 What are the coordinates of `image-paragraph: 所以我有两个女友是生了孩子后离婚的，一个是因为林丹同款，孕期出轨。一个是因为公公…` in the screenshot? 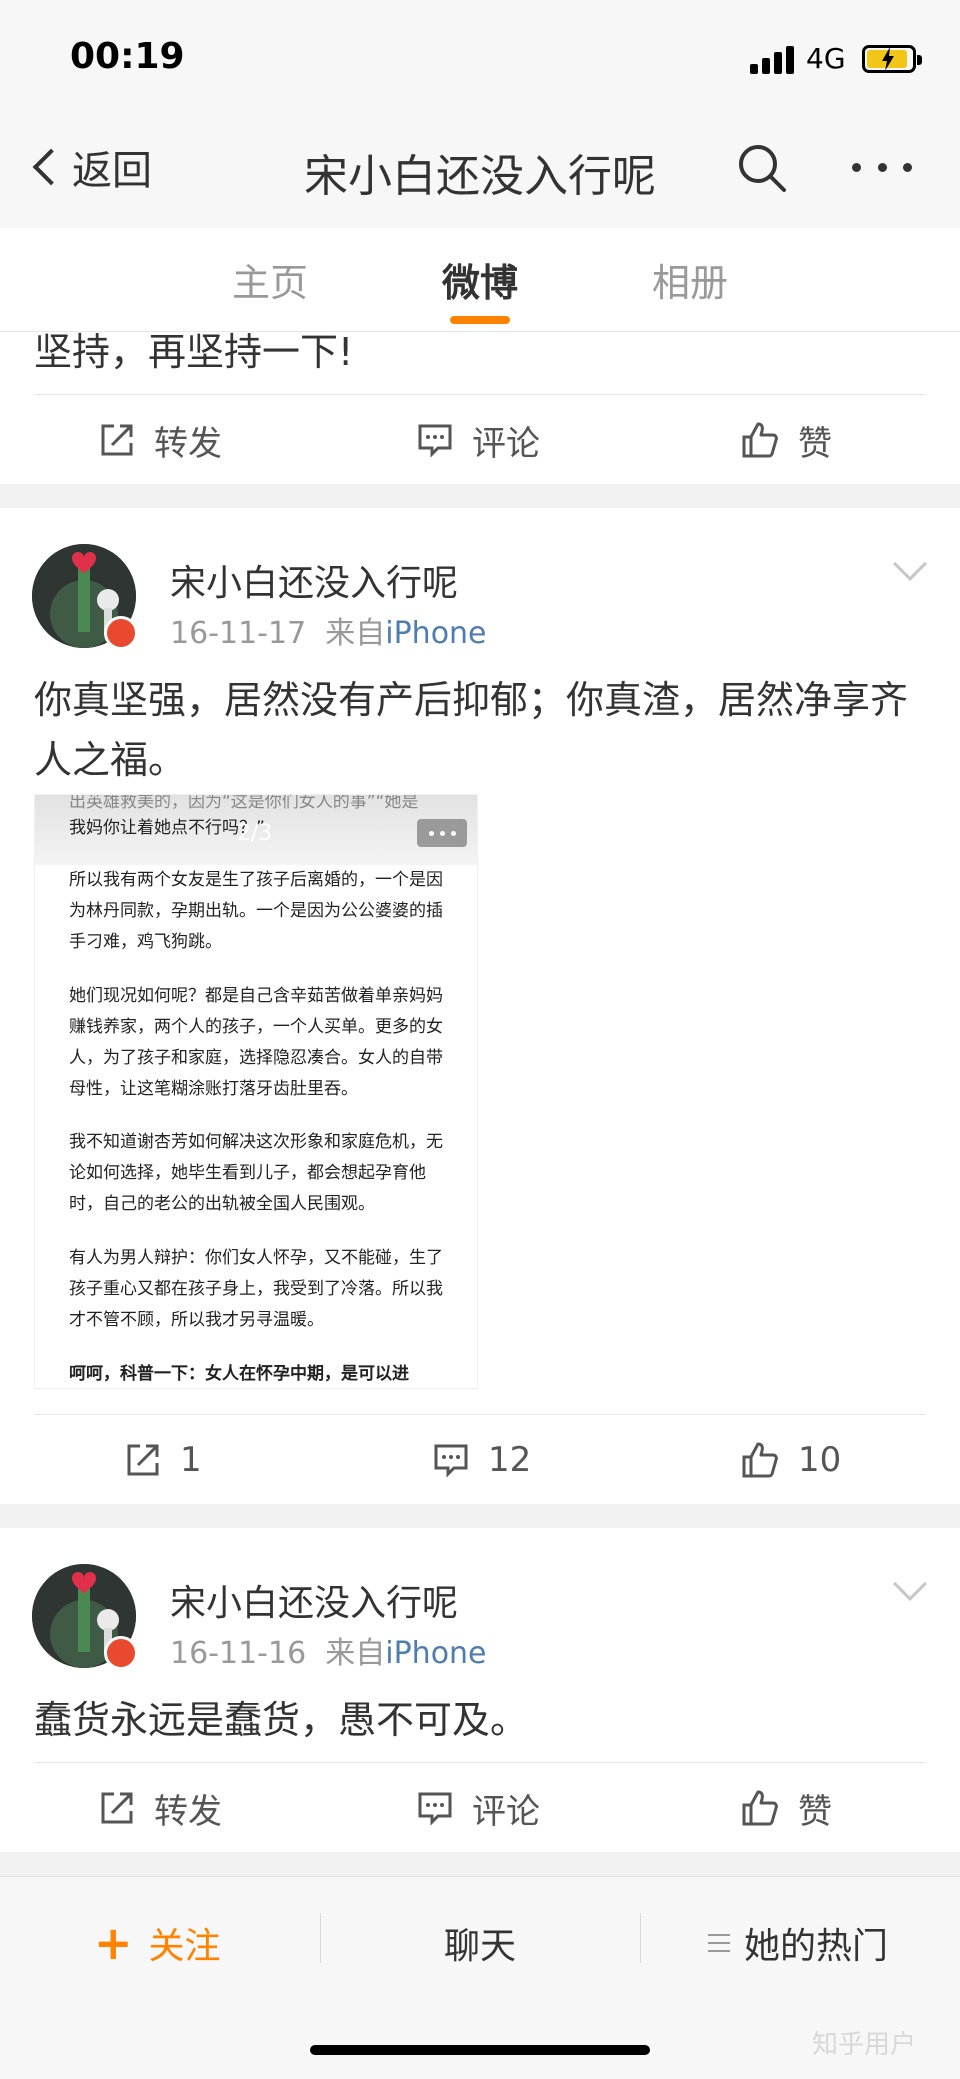 It's located at (256, 911).